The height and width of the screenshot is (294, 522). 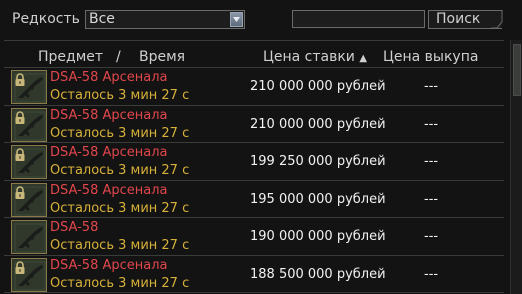 I want to click on bid-price: 190 000 000 рублей, so click(x=318, y=236).